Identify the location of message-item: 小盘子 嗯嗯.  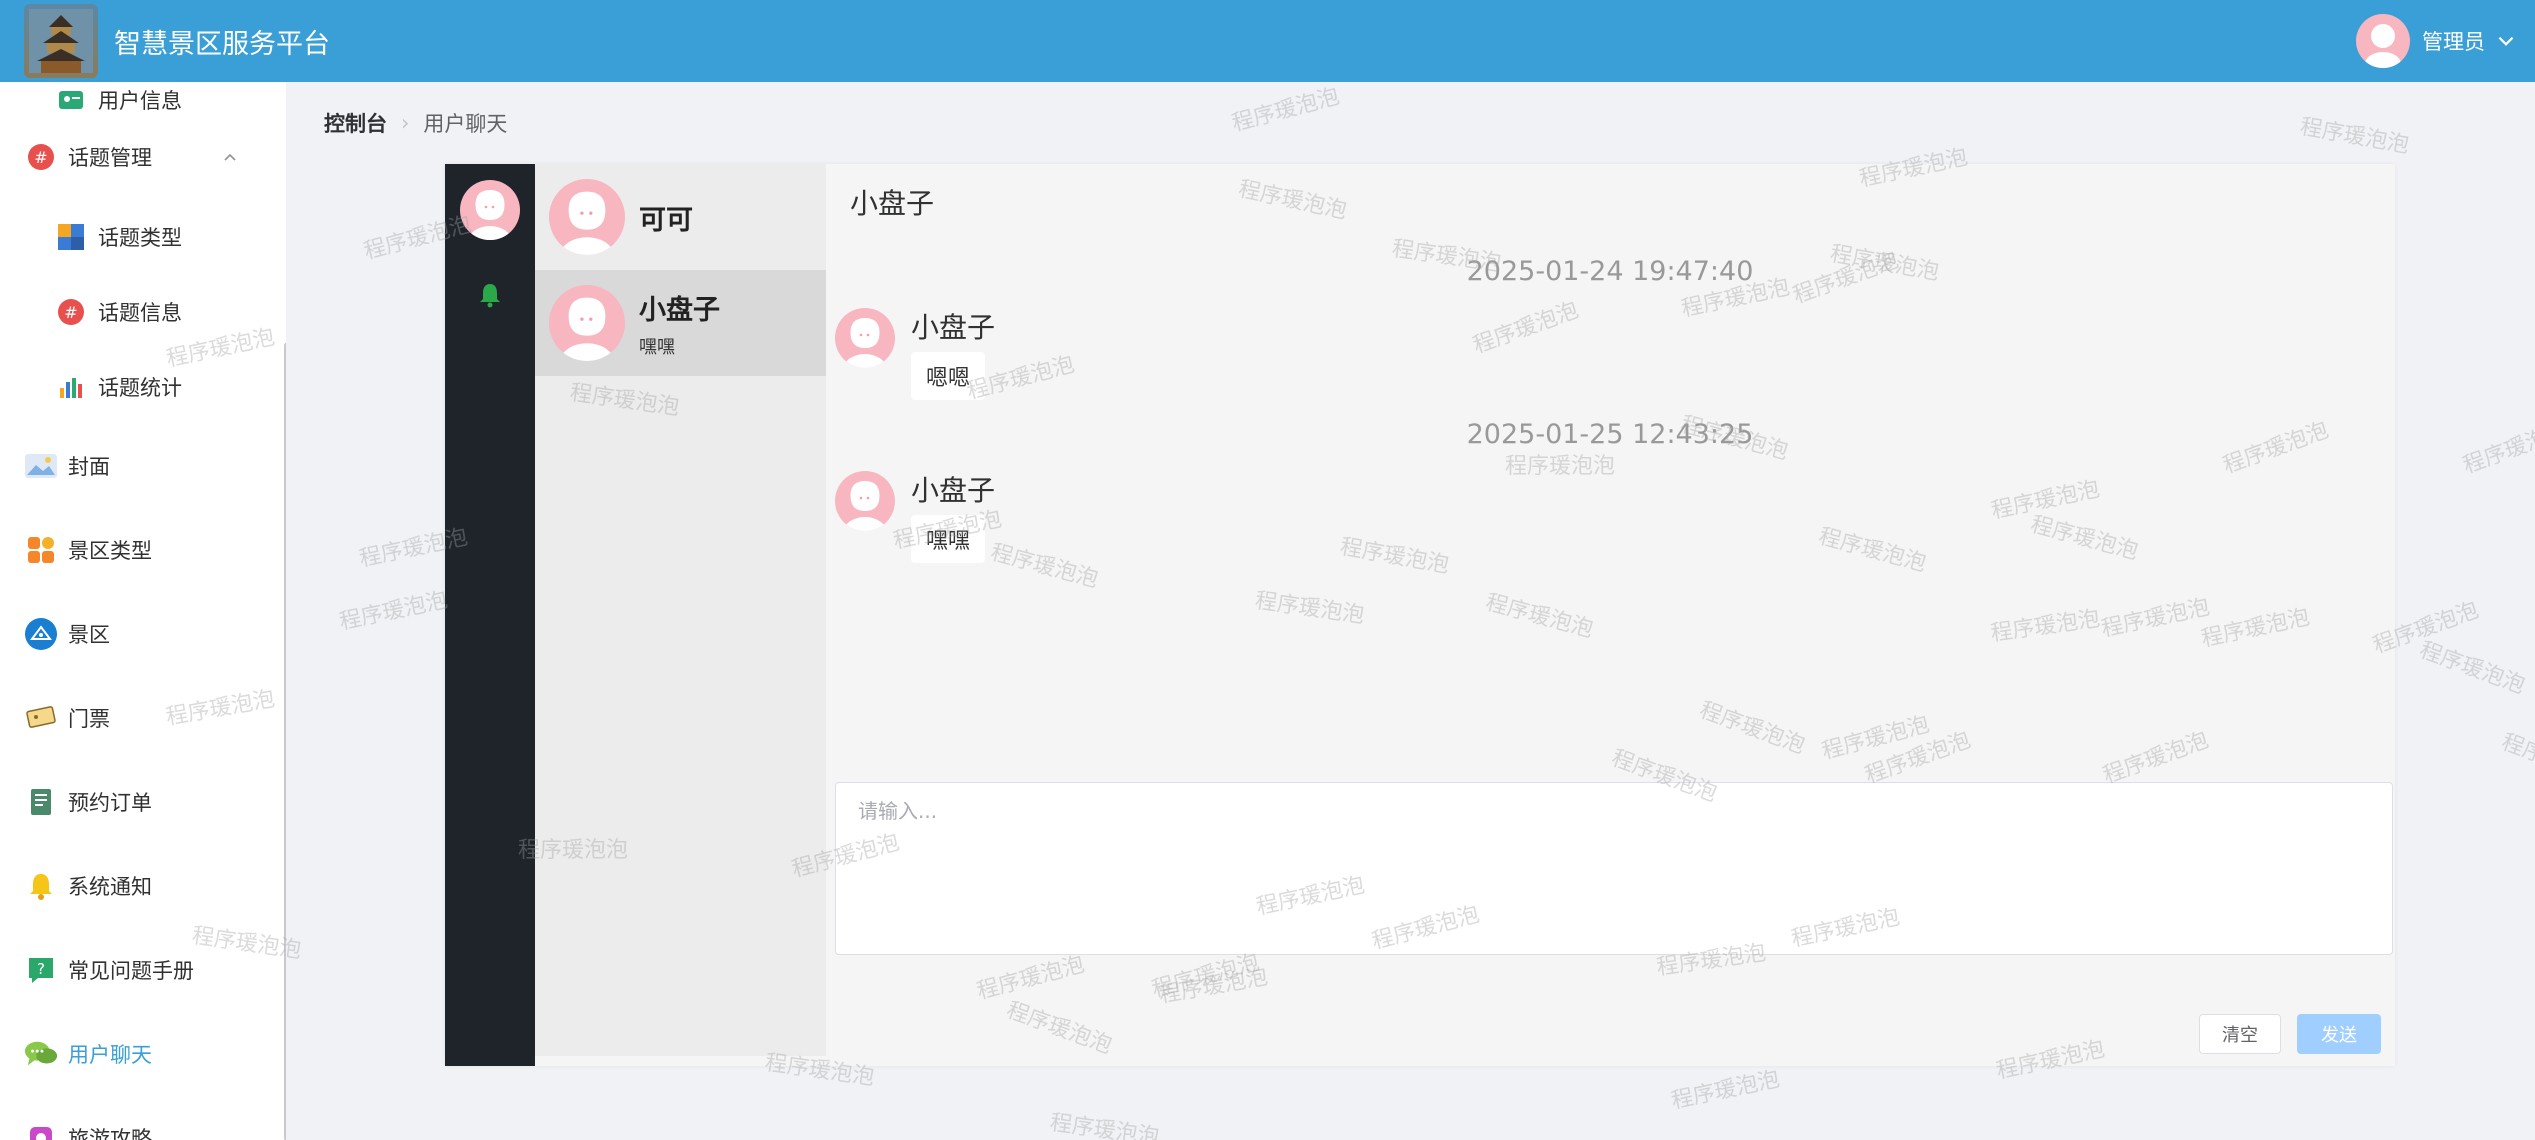
(915, 353).